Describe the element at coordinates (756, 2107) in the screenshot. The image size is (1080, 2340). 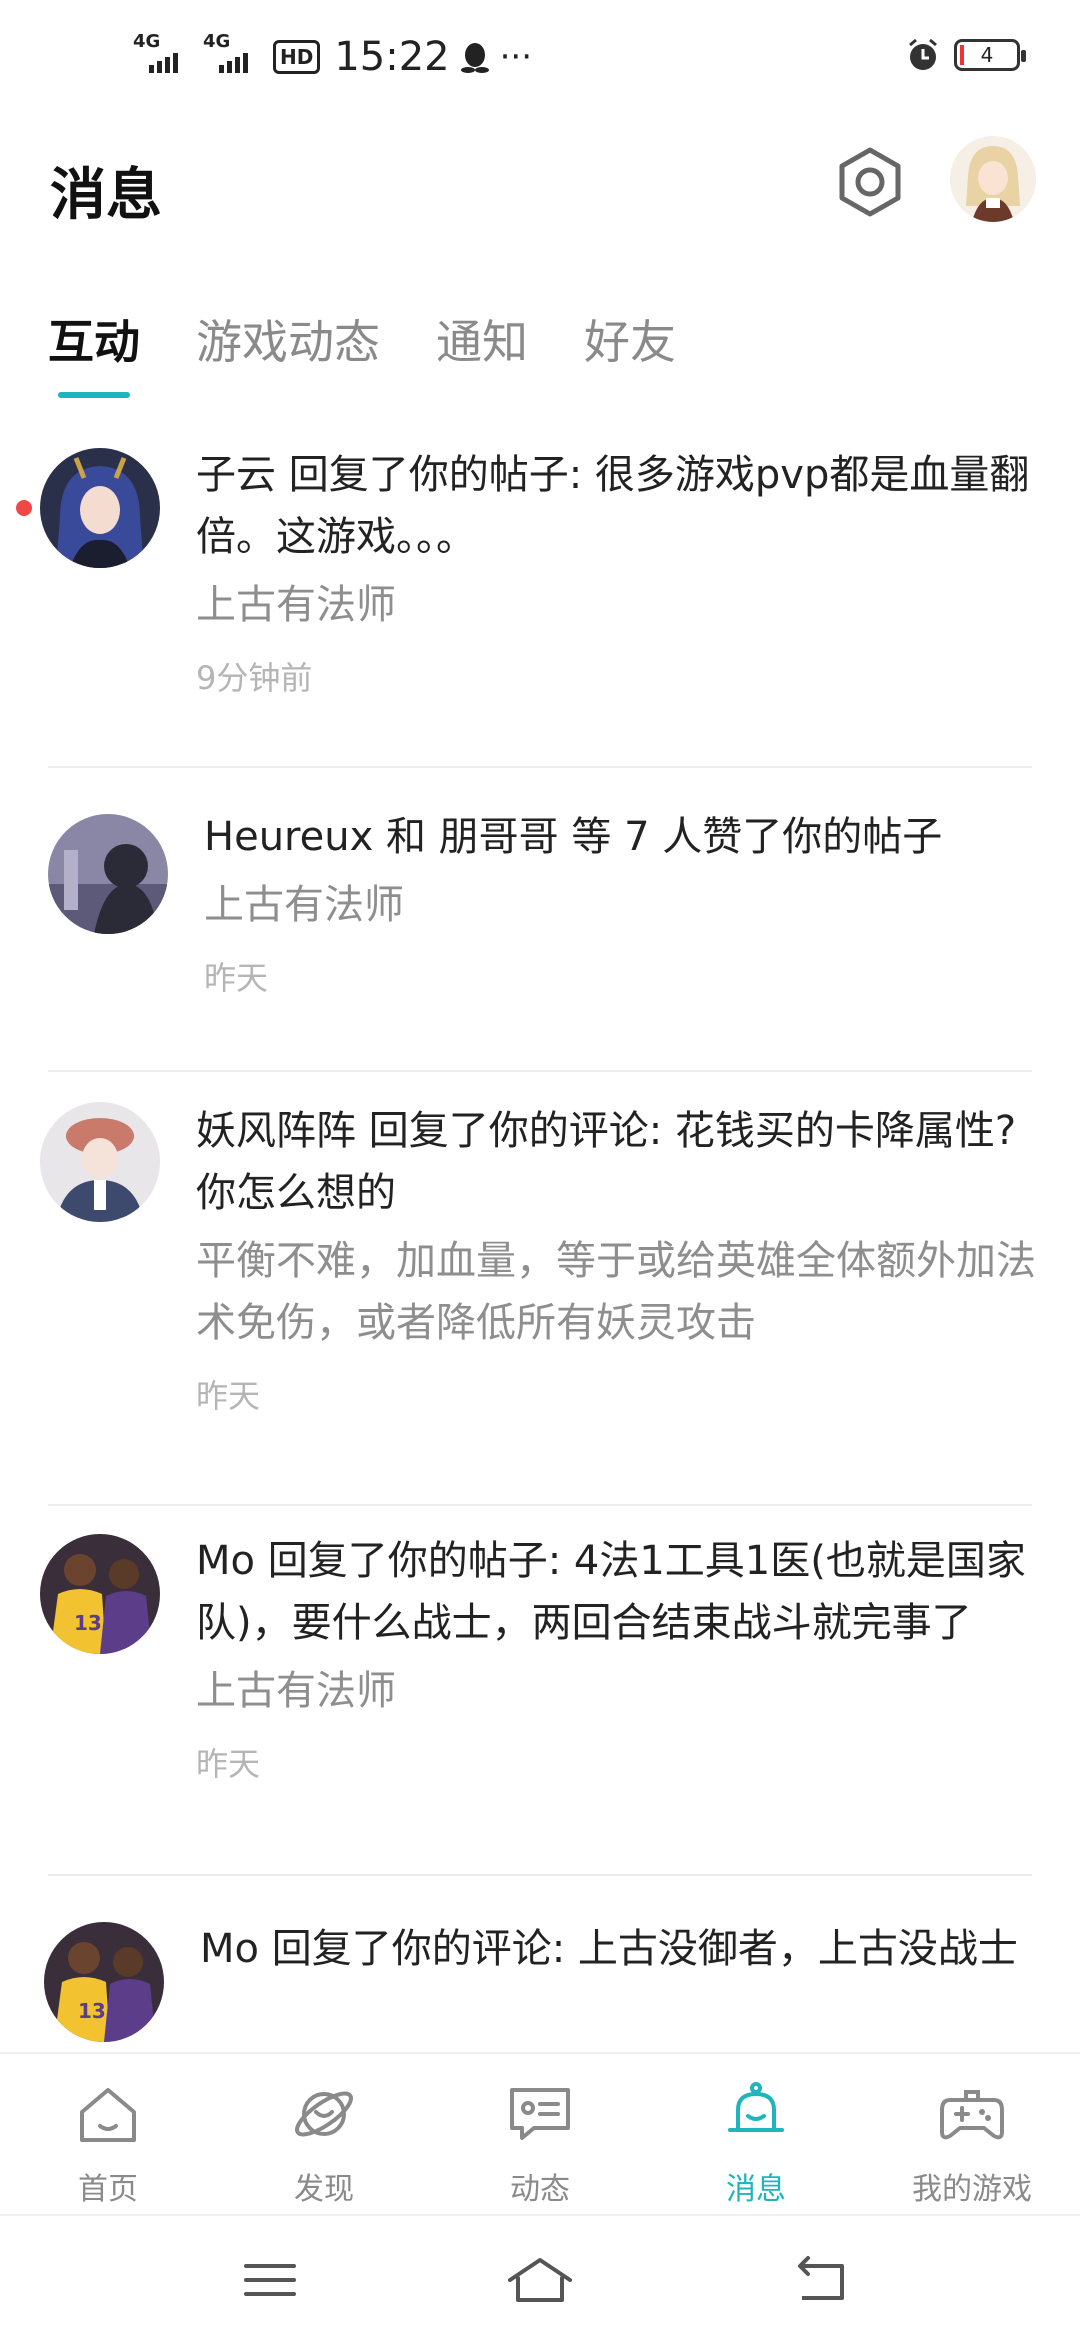
I see `bell-icon` at that location.